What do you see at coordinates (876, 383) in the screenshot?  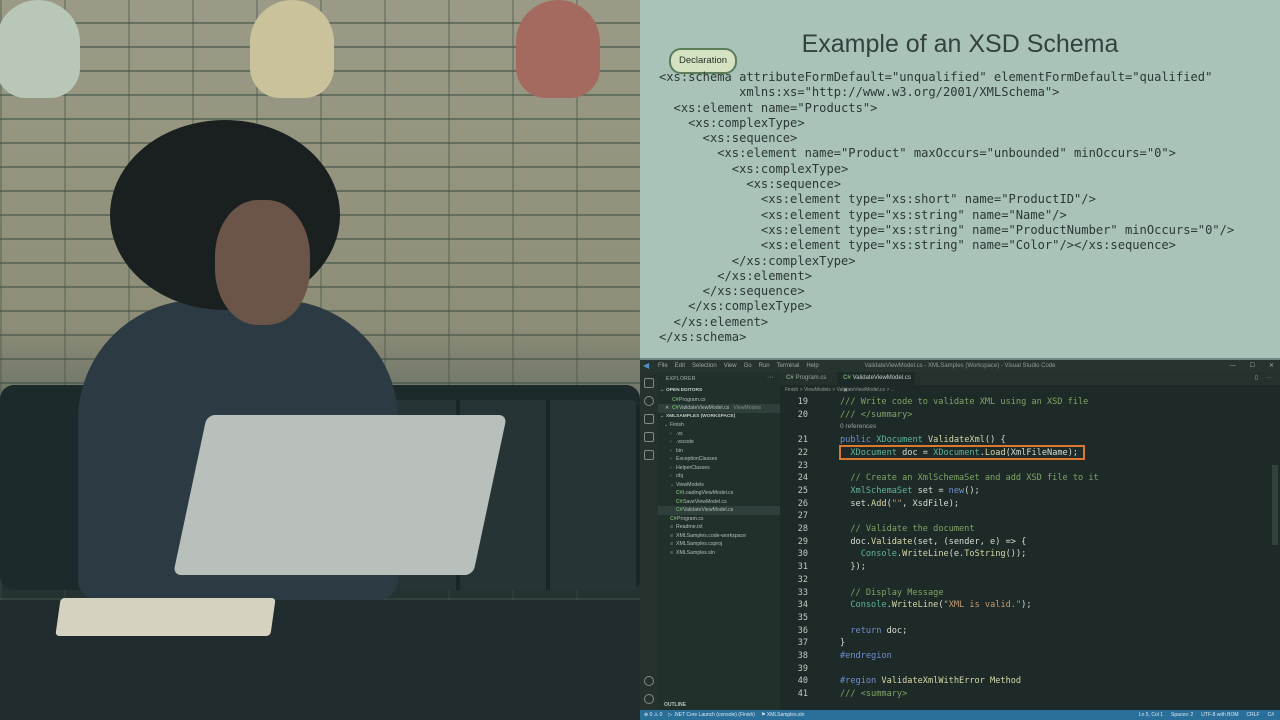 I see `tab-validateviewmodel-cs: C# ValidateViewModel.cs ✕` at bounding box center [876, 383].